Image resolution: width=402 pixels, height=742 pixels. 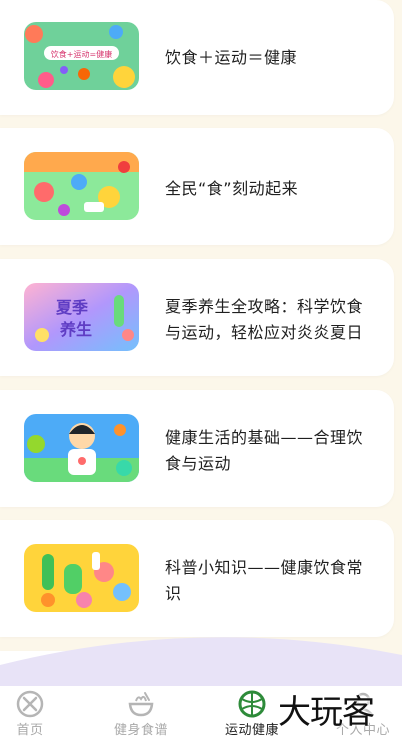 I want to click on watermark-logo: 大玩客, so click(x=326, y=711).